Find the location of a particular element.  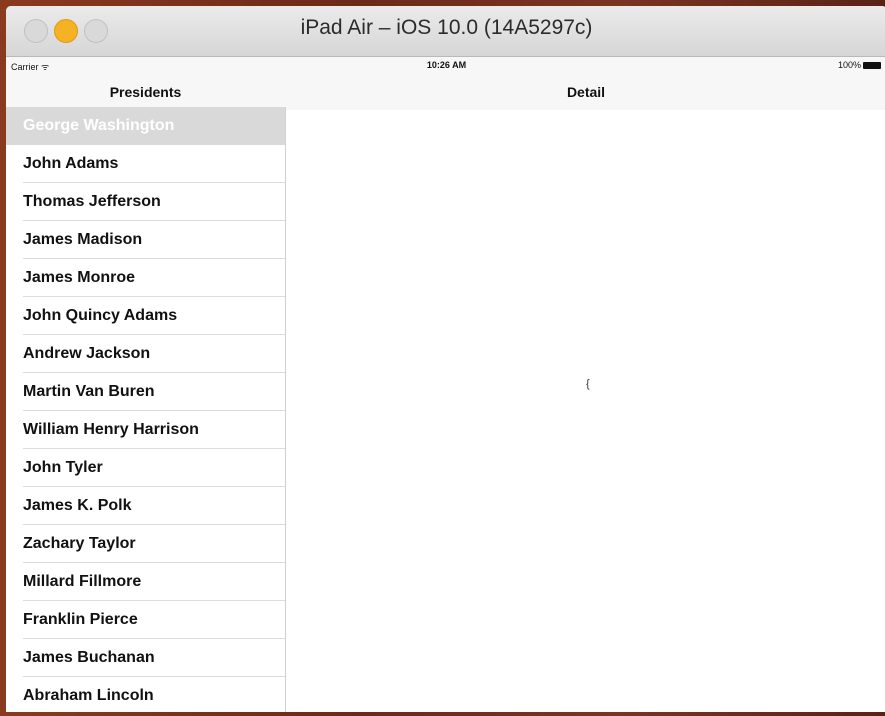

detail-text: { is located at coordinates (588, 384).